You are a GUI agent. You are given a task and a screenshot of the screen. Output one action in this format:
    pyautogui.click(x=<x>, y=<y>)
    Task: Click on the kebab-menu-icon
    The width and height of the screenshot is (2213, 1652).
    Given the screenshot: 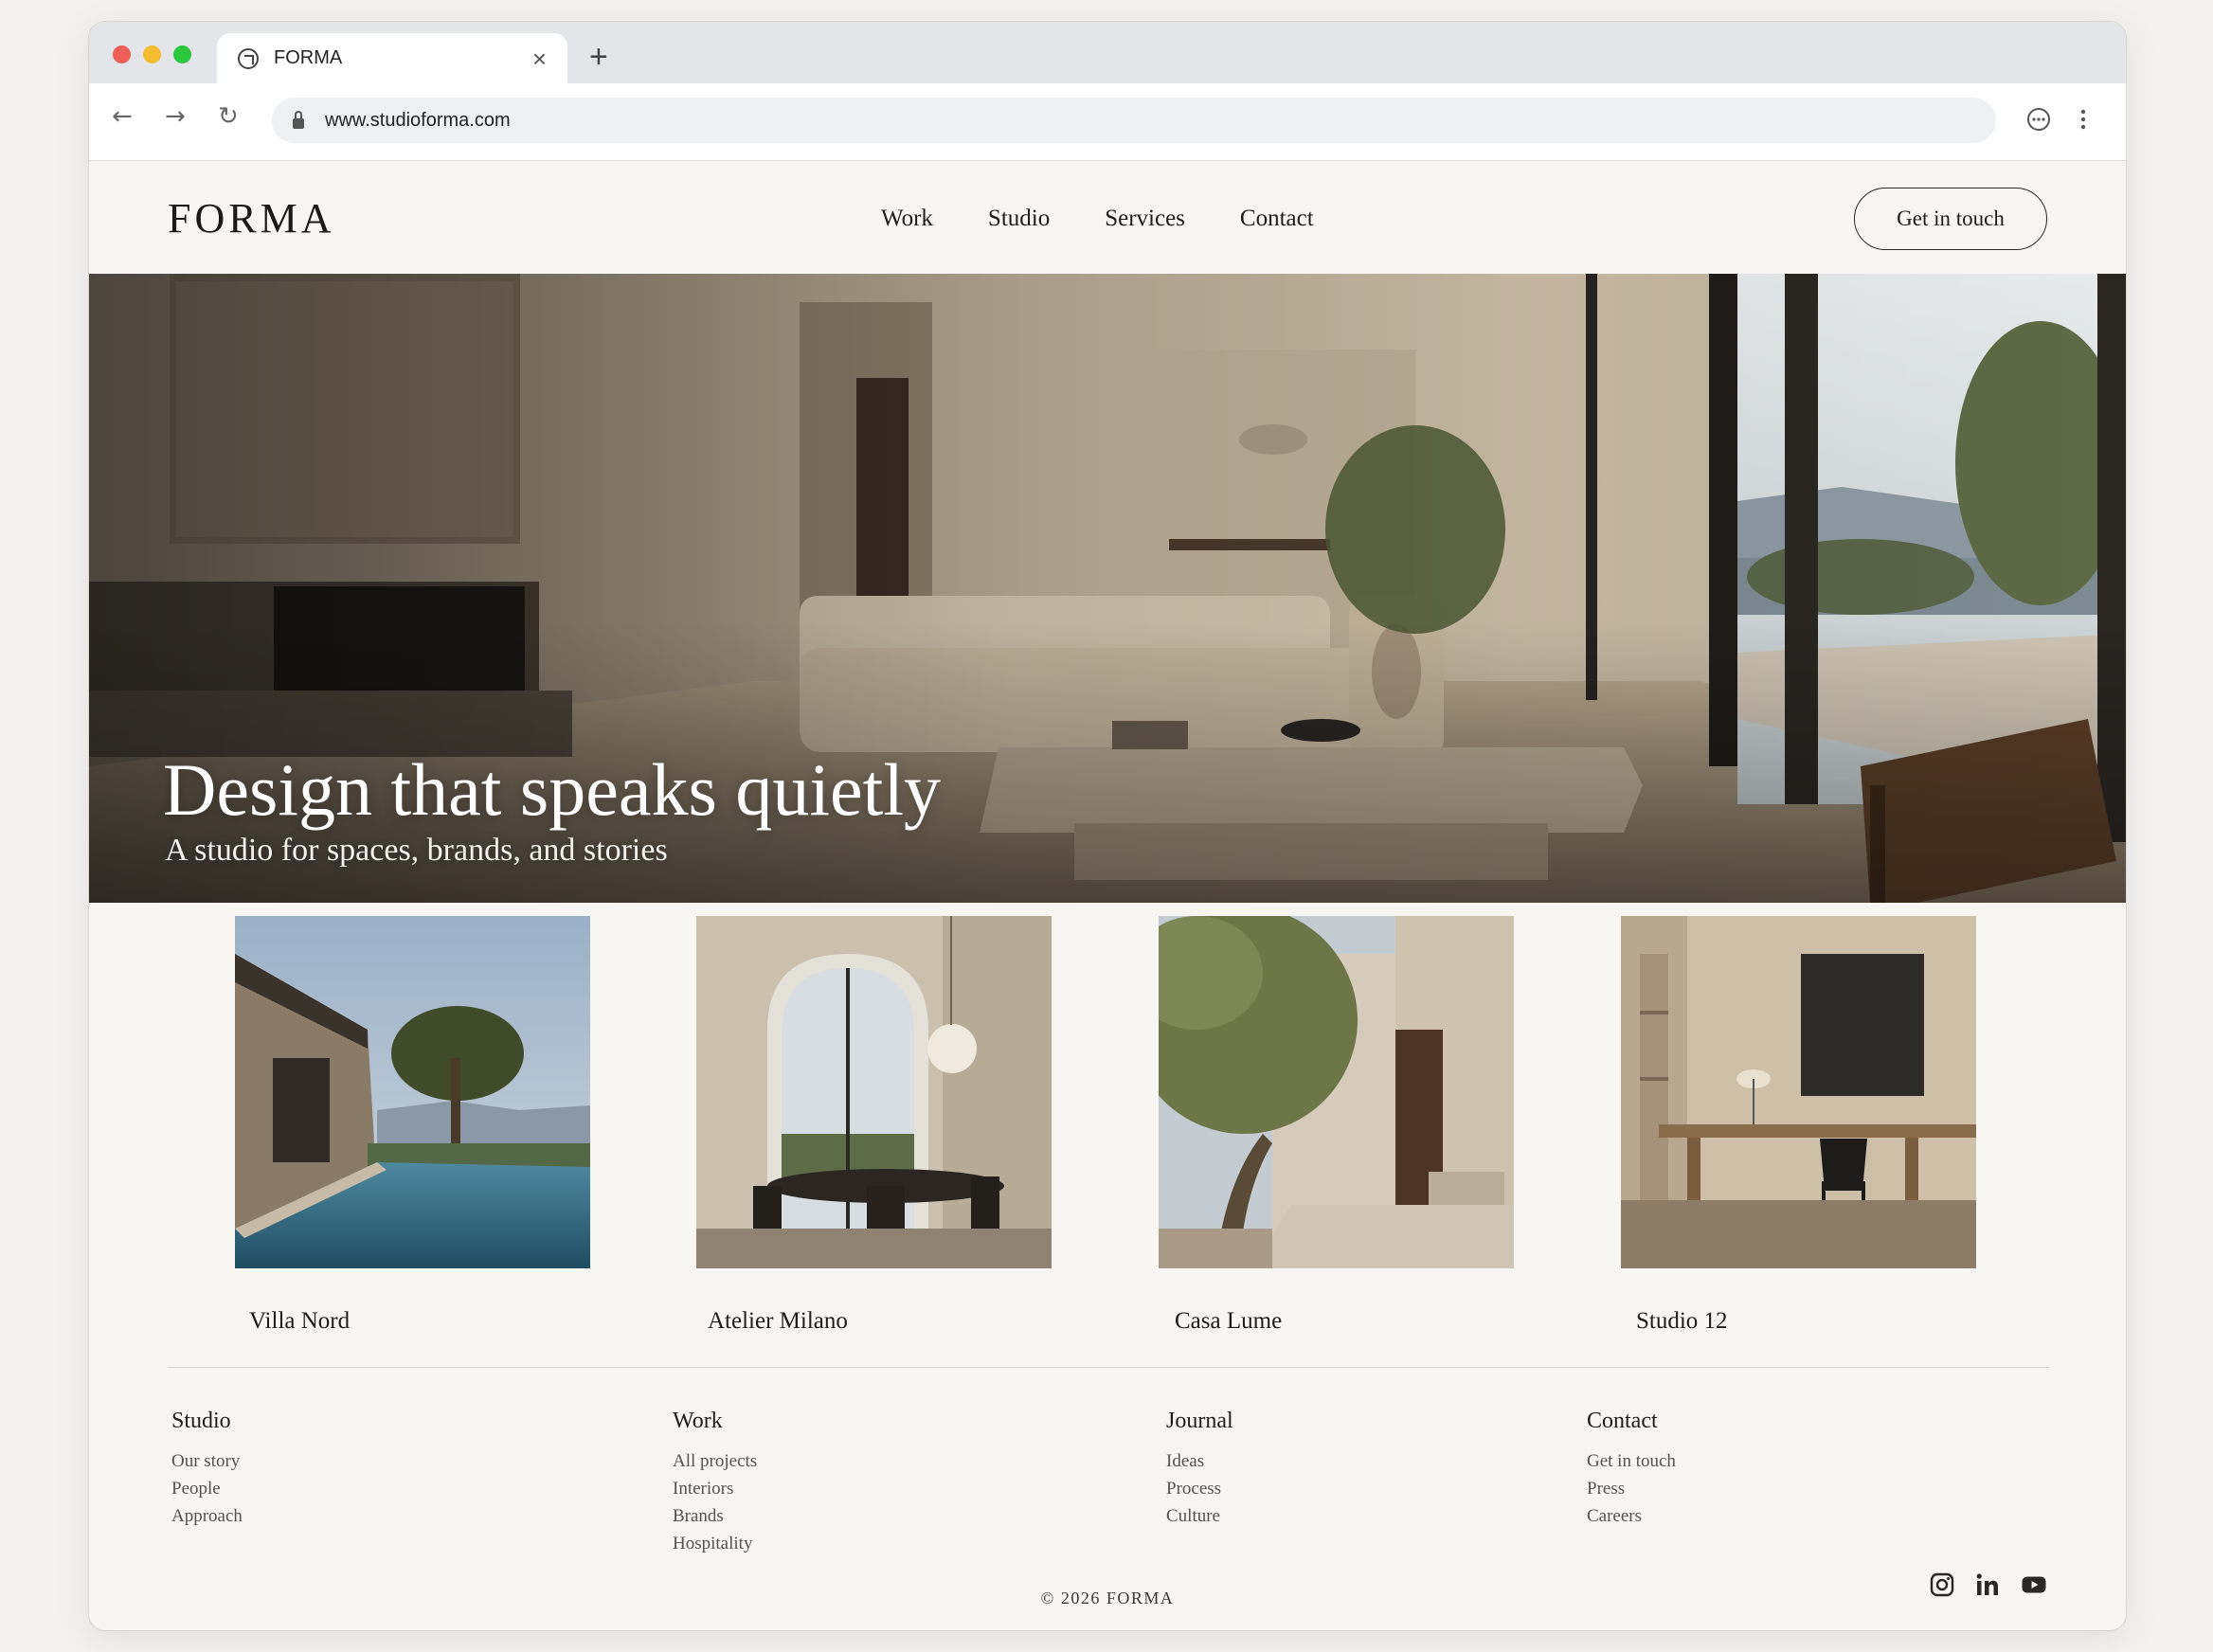 What is the action you would take?
    pyautogui.click(x=2083, y=119)
    